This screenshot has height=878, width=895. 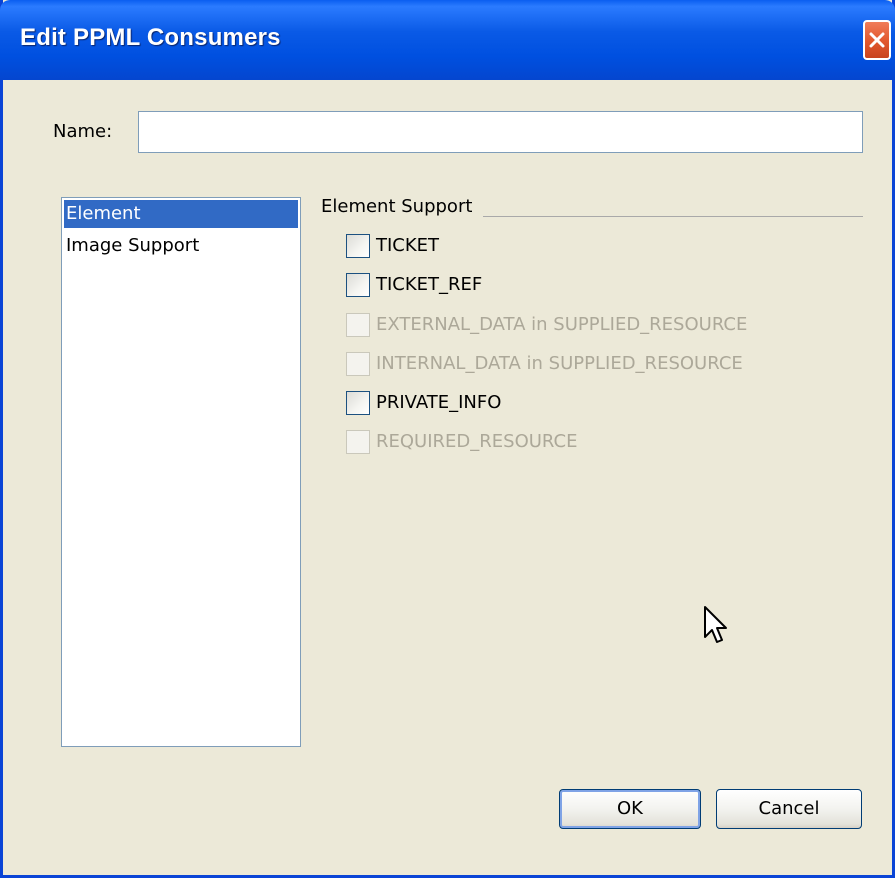 I want to click on list-item-element: Element, so click(x=181, y=214).